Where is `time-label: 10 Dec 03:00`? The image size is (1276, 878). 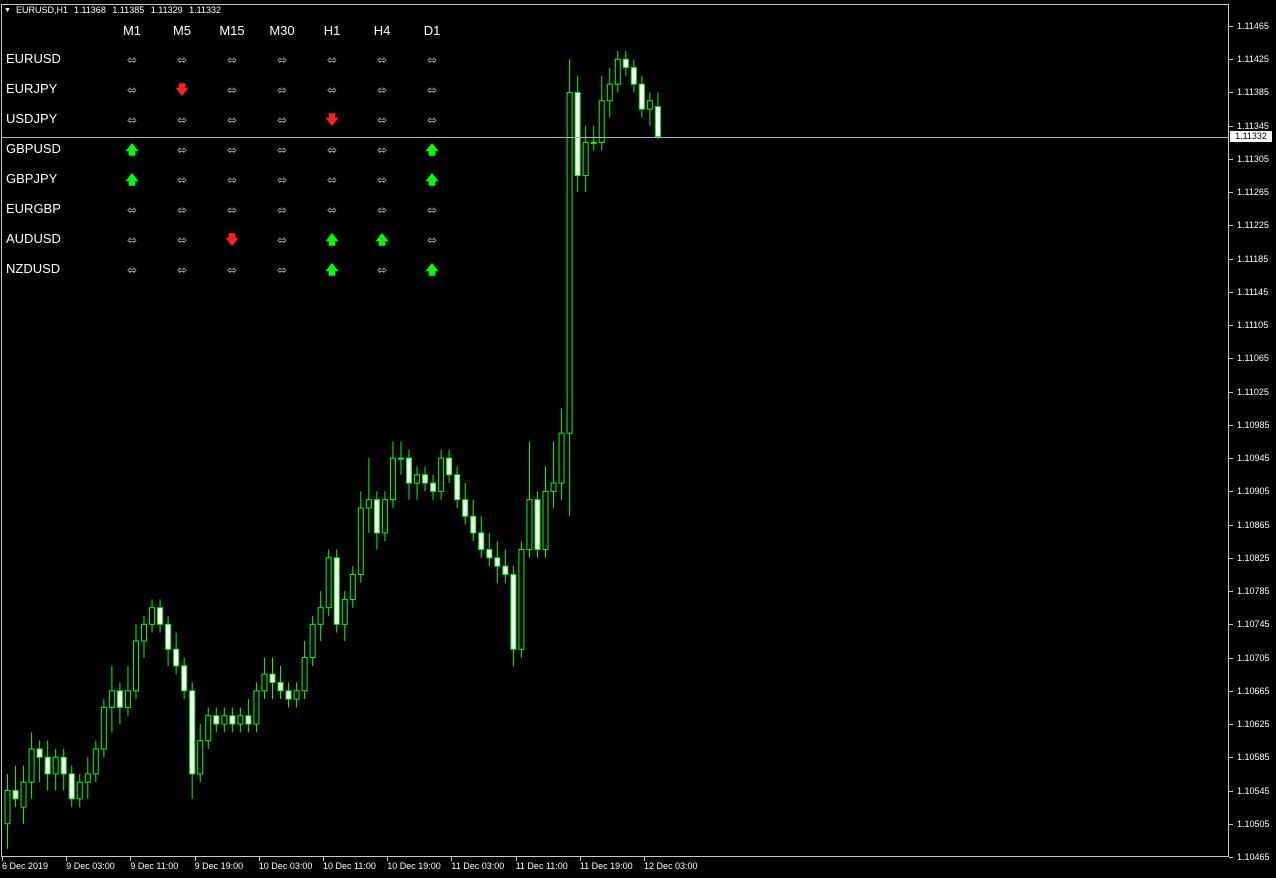
time-label: 10 Dec 03:00 is located at coordinates (285, 866).